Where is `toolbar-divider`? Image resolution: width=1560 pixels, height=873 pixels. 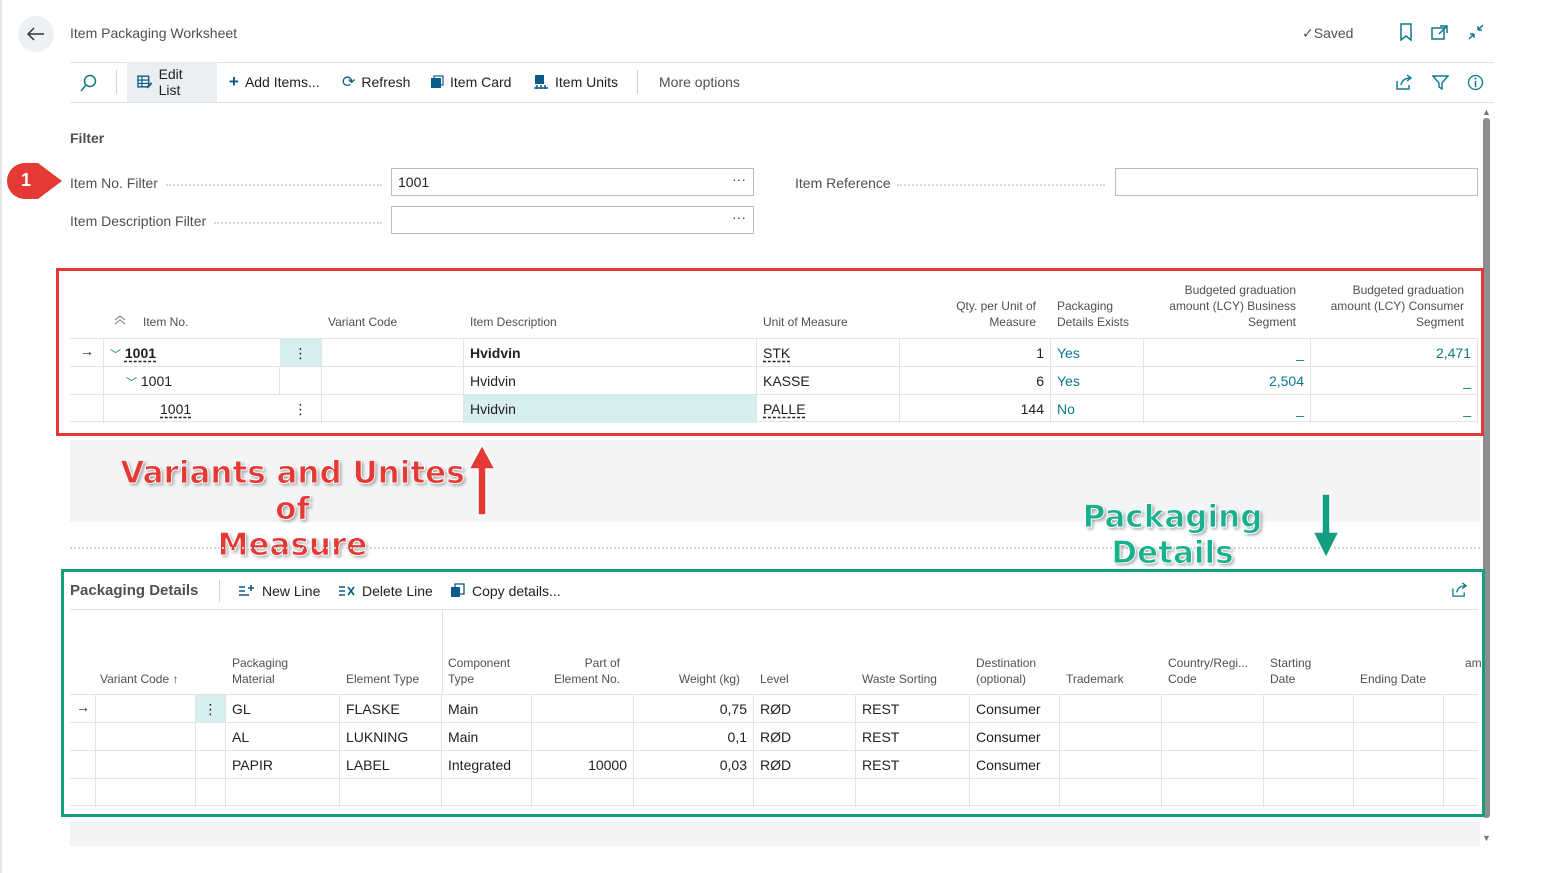 toolbar-divider is located at coordinates (782, 102).